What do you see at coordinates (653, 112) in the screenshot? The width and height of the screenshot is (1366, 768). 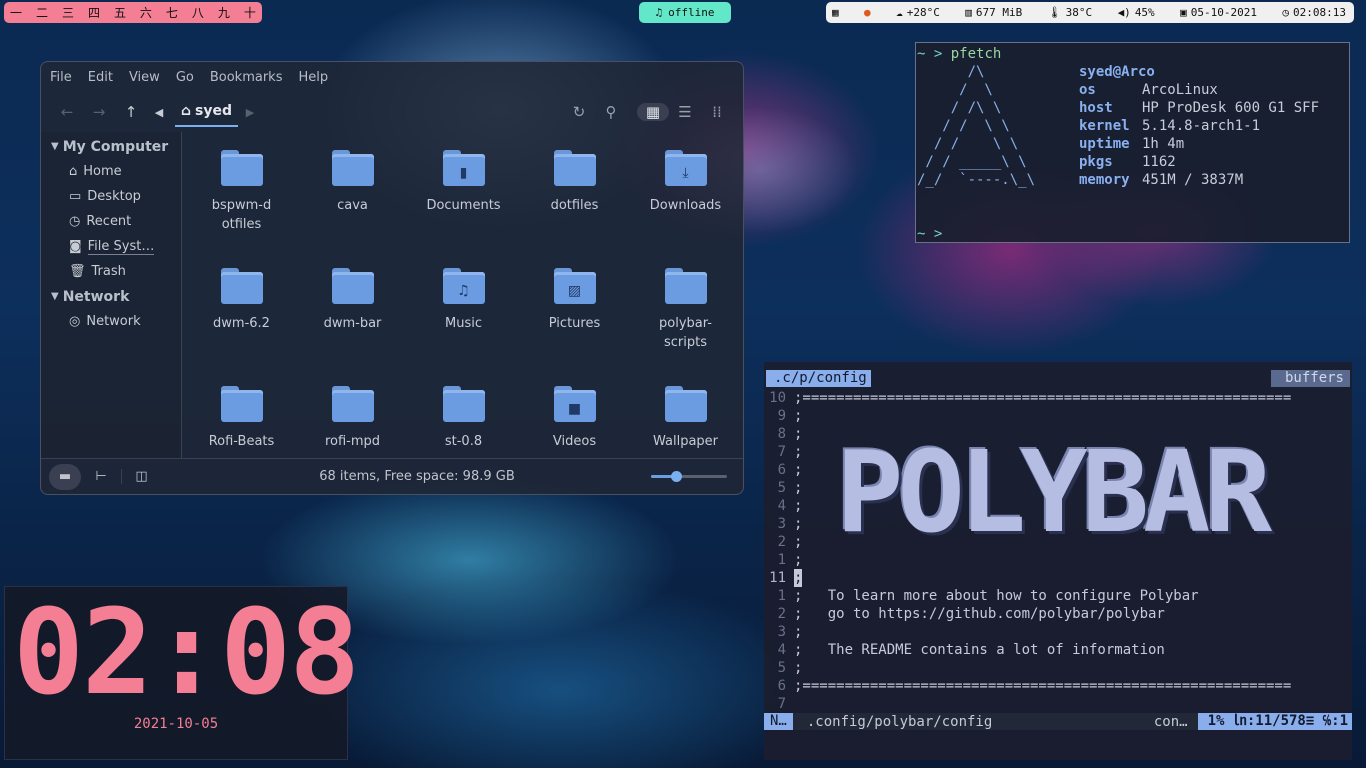 I see `icon-view-icon: ▦` at bounding box center [653, 112].